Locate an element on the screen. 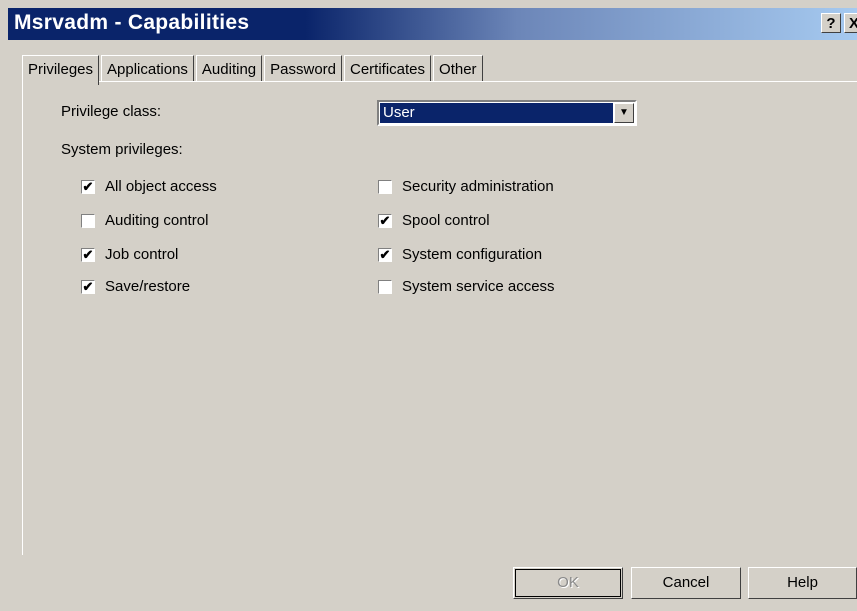  checkbox-label: System service access is located at coordinates (478, 286).